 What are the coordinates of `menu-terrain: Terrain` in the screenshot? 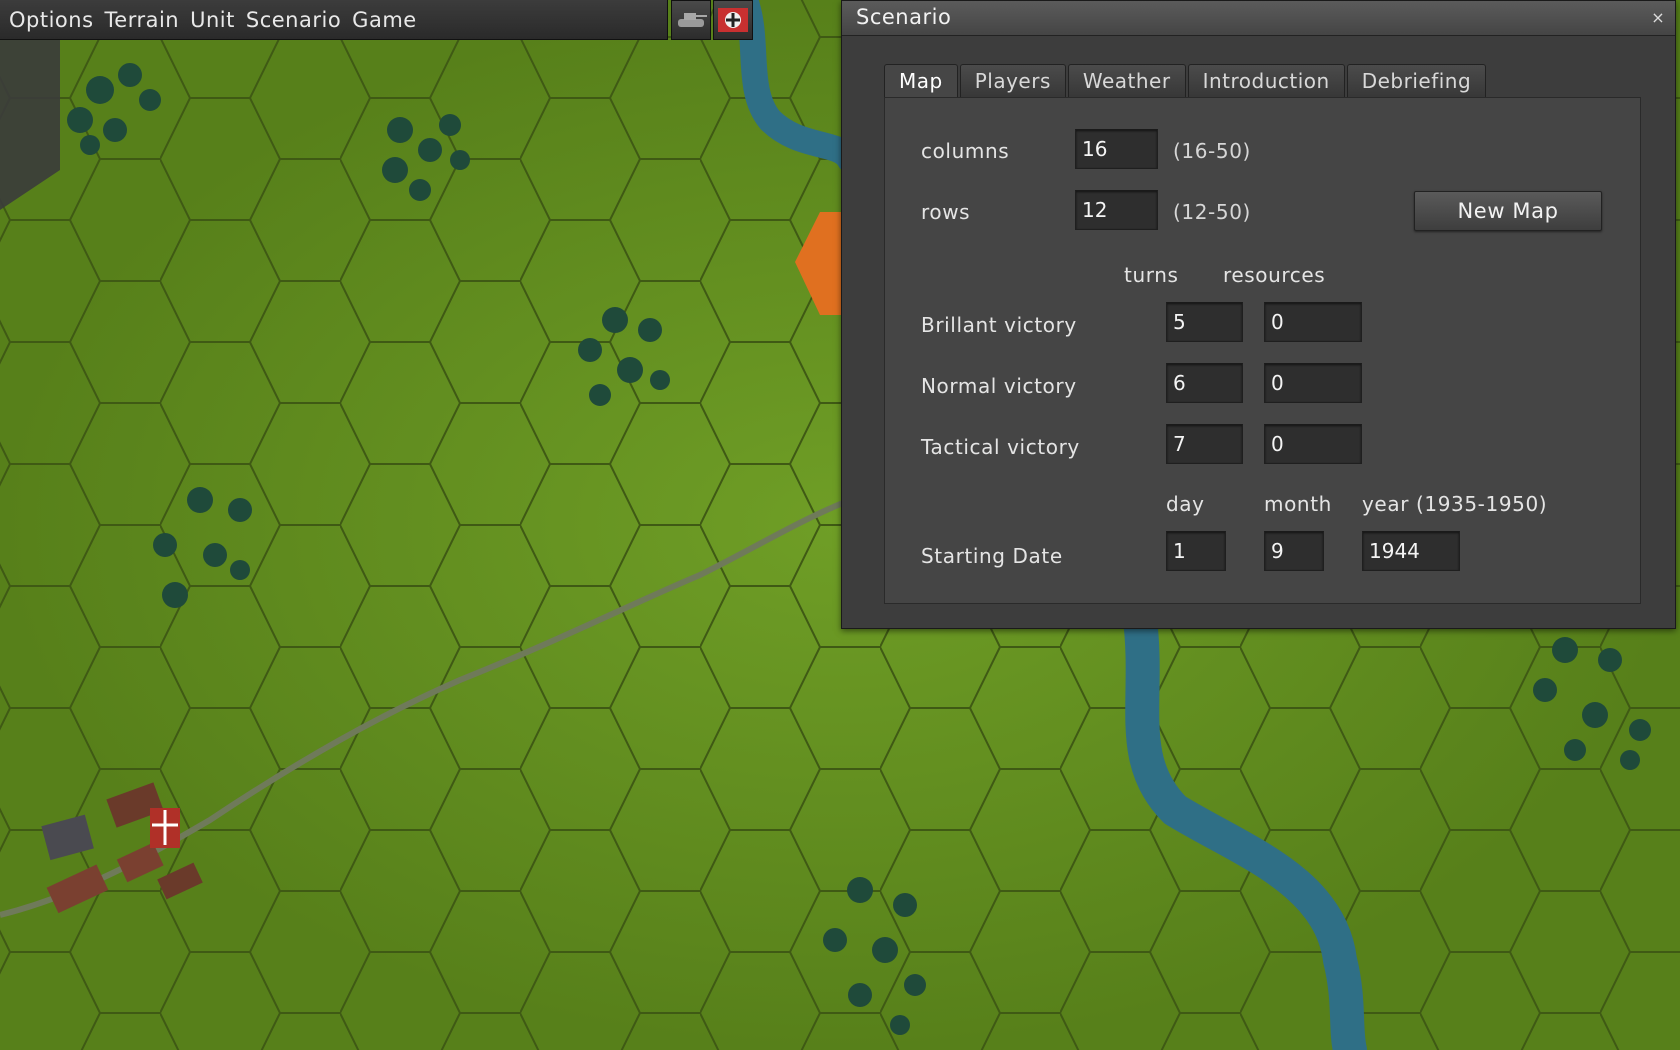 It's located at (145, 20).